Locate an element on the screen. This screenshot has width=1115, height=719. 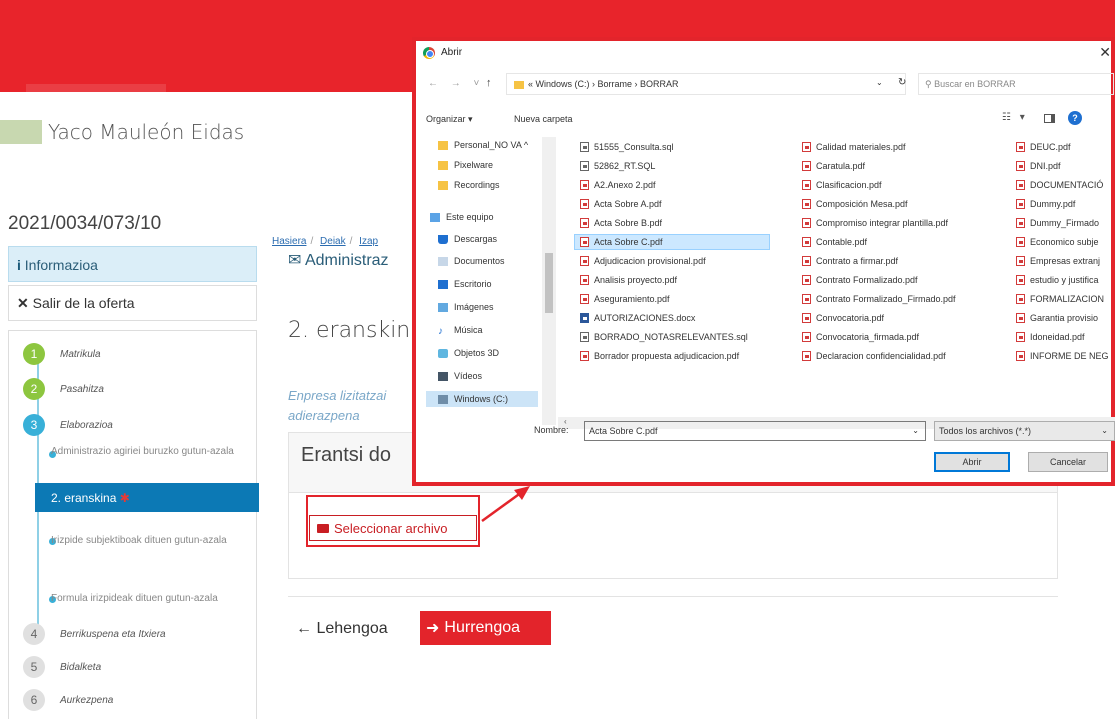
path-box: « Windows (C:) › Borrame › BORRAR is located at coordinates (706, 84).